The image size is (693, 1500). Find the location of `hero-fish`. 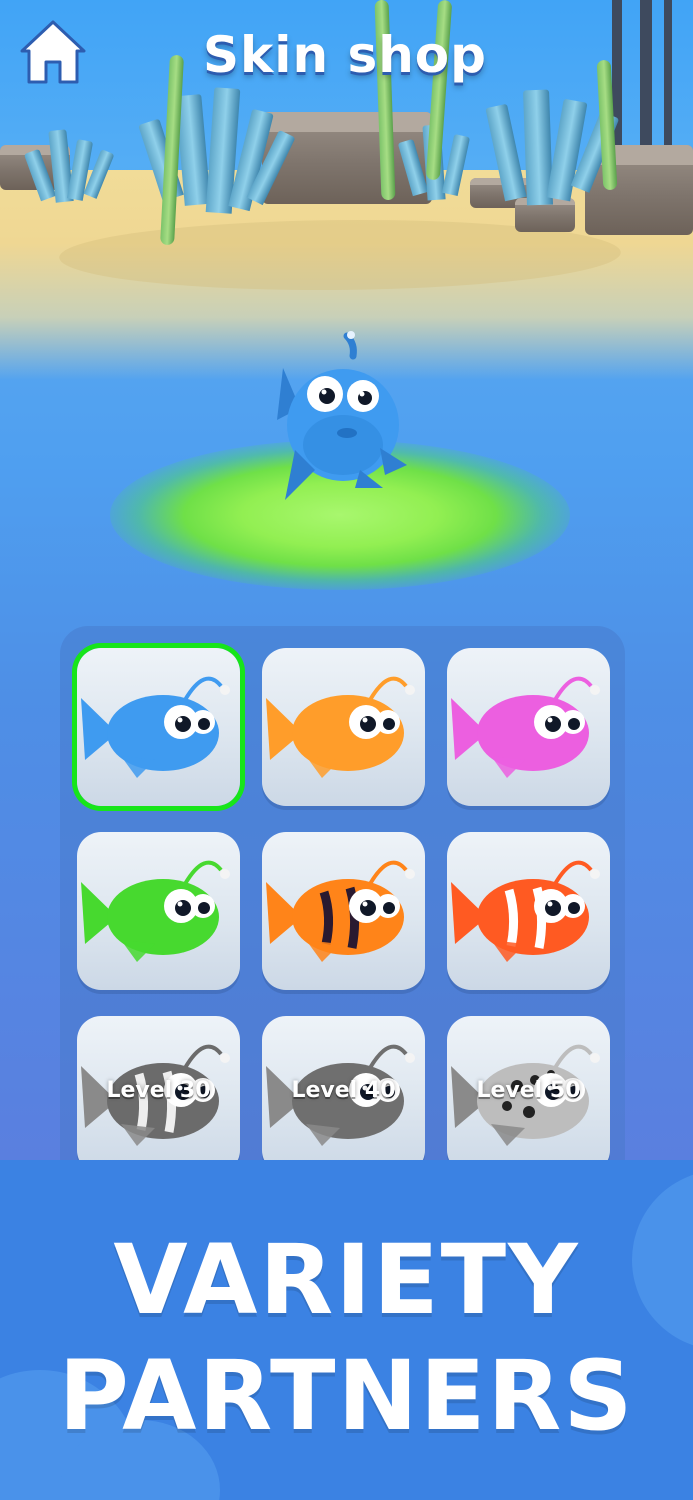

hero-fish is located at coordinates (342, 415).